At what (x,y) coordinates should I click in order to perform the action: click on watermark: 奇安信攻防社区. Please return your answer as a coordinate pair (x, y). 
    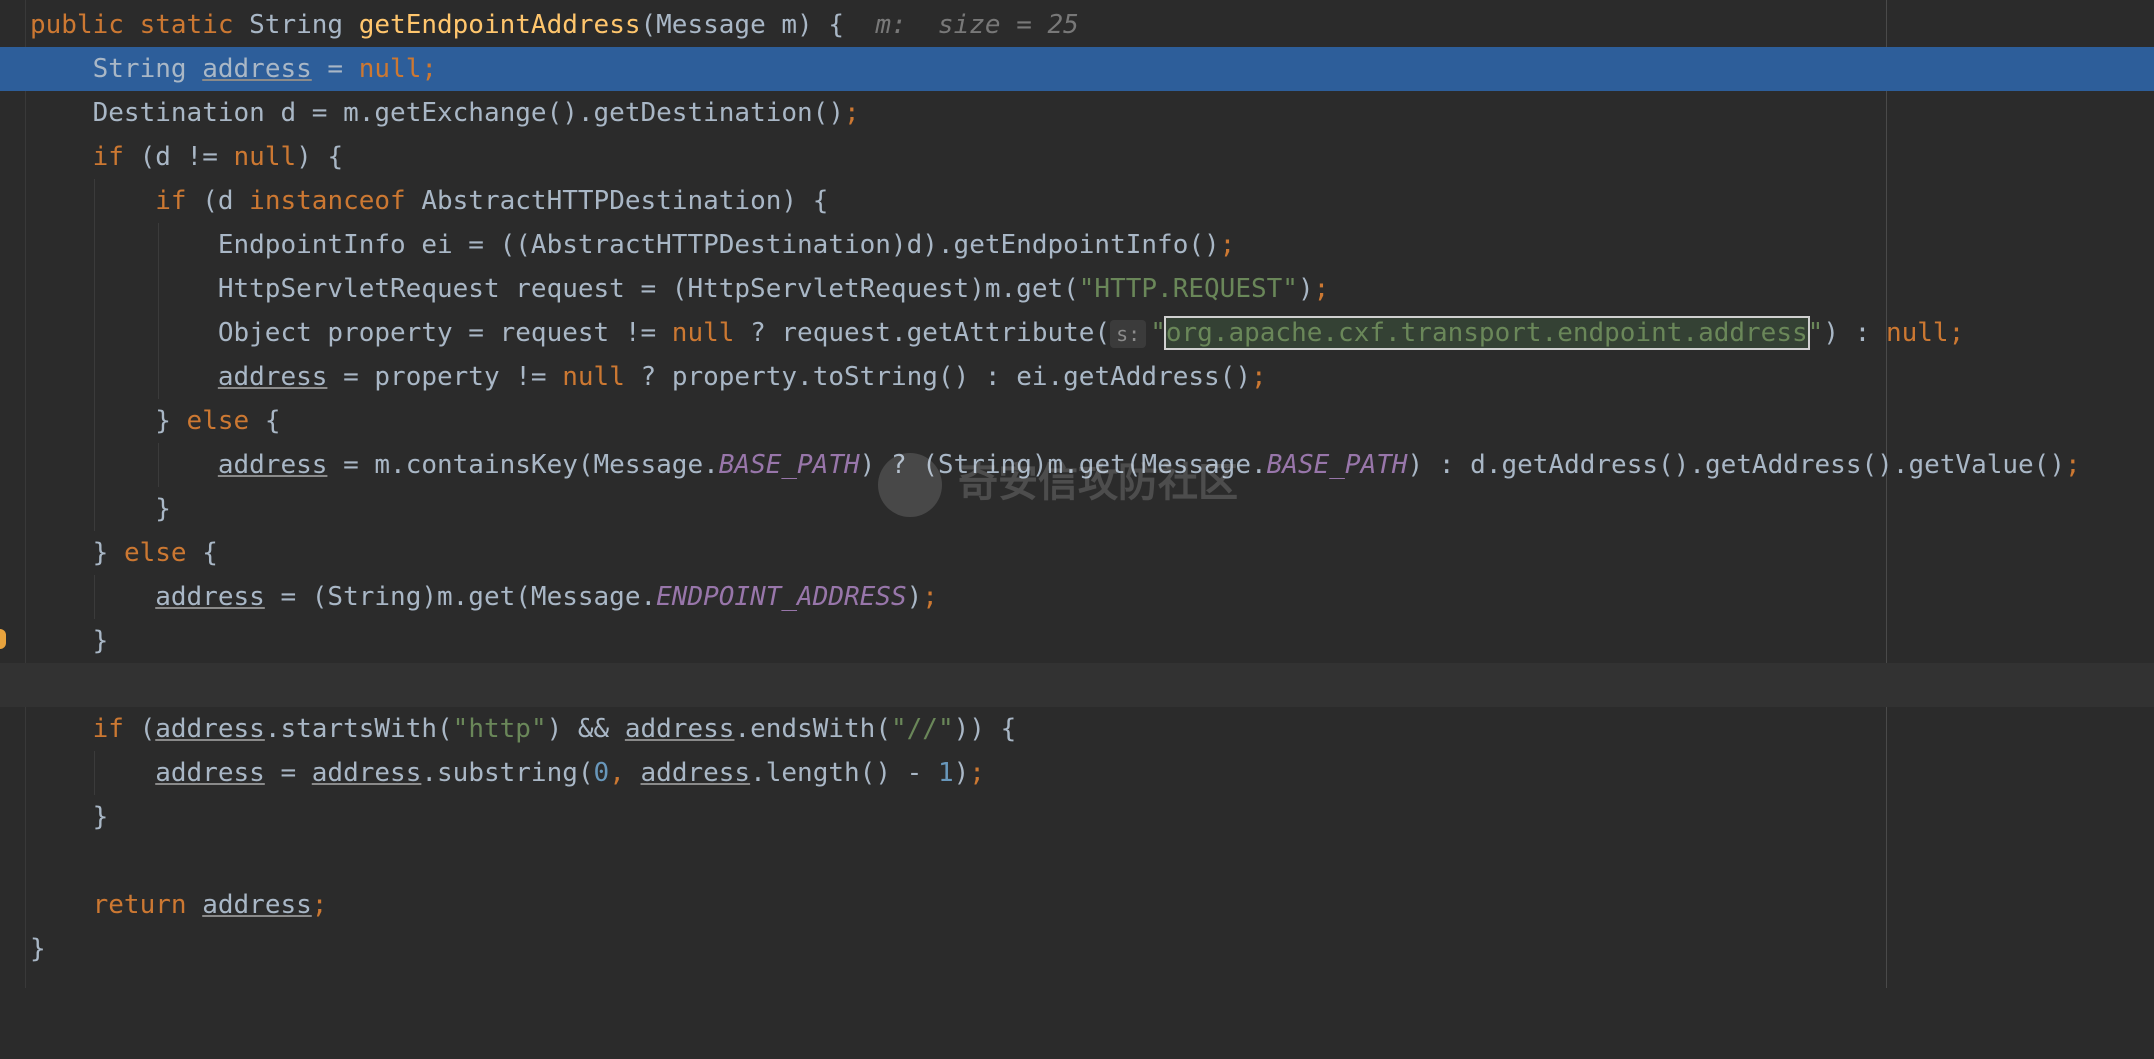
    Looking at the image, I should click on (1058, 483).